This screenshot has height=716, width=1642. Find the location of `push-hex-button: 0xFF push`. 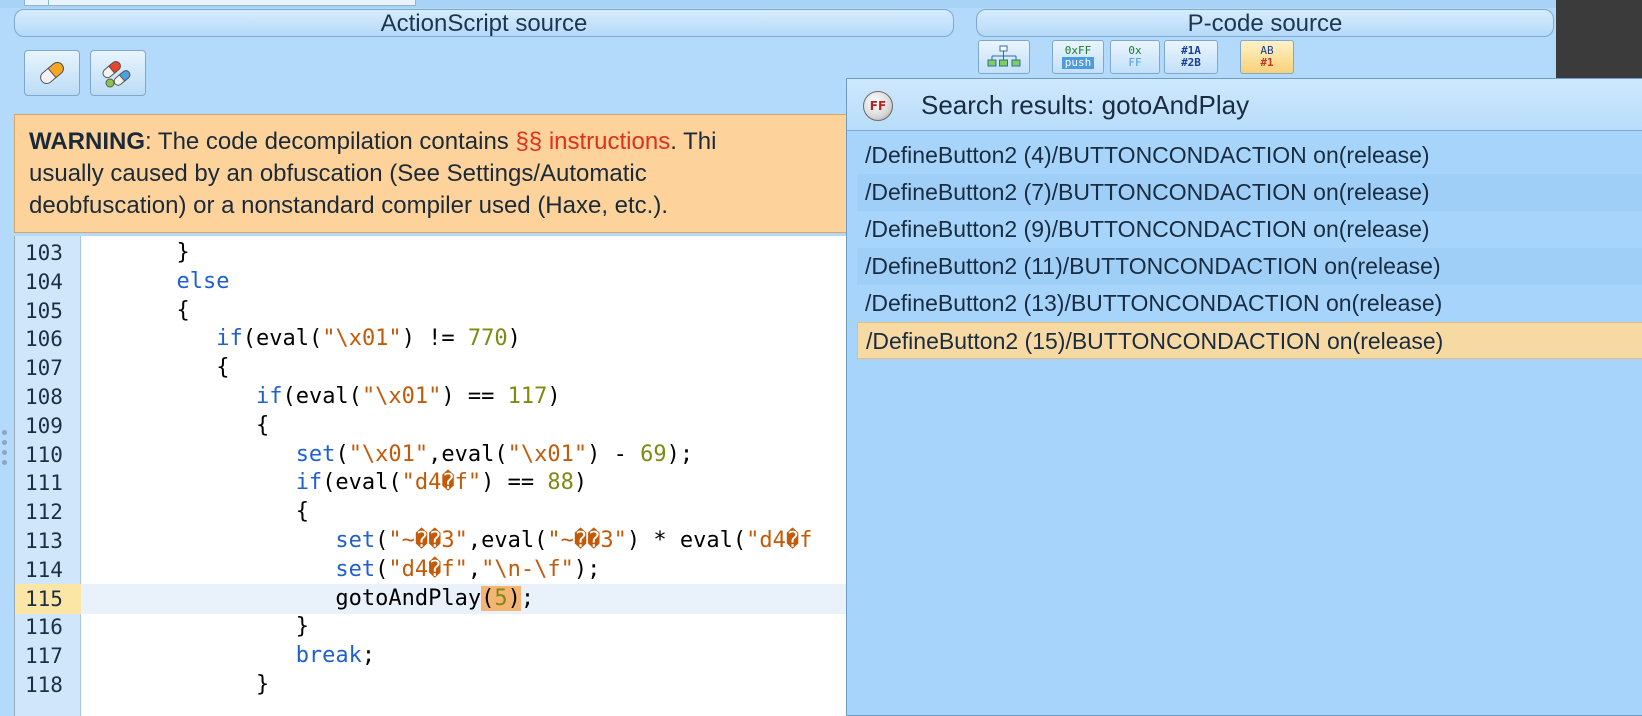

push-hex-button: 0xFF push is located at coordinates (1078, 57).